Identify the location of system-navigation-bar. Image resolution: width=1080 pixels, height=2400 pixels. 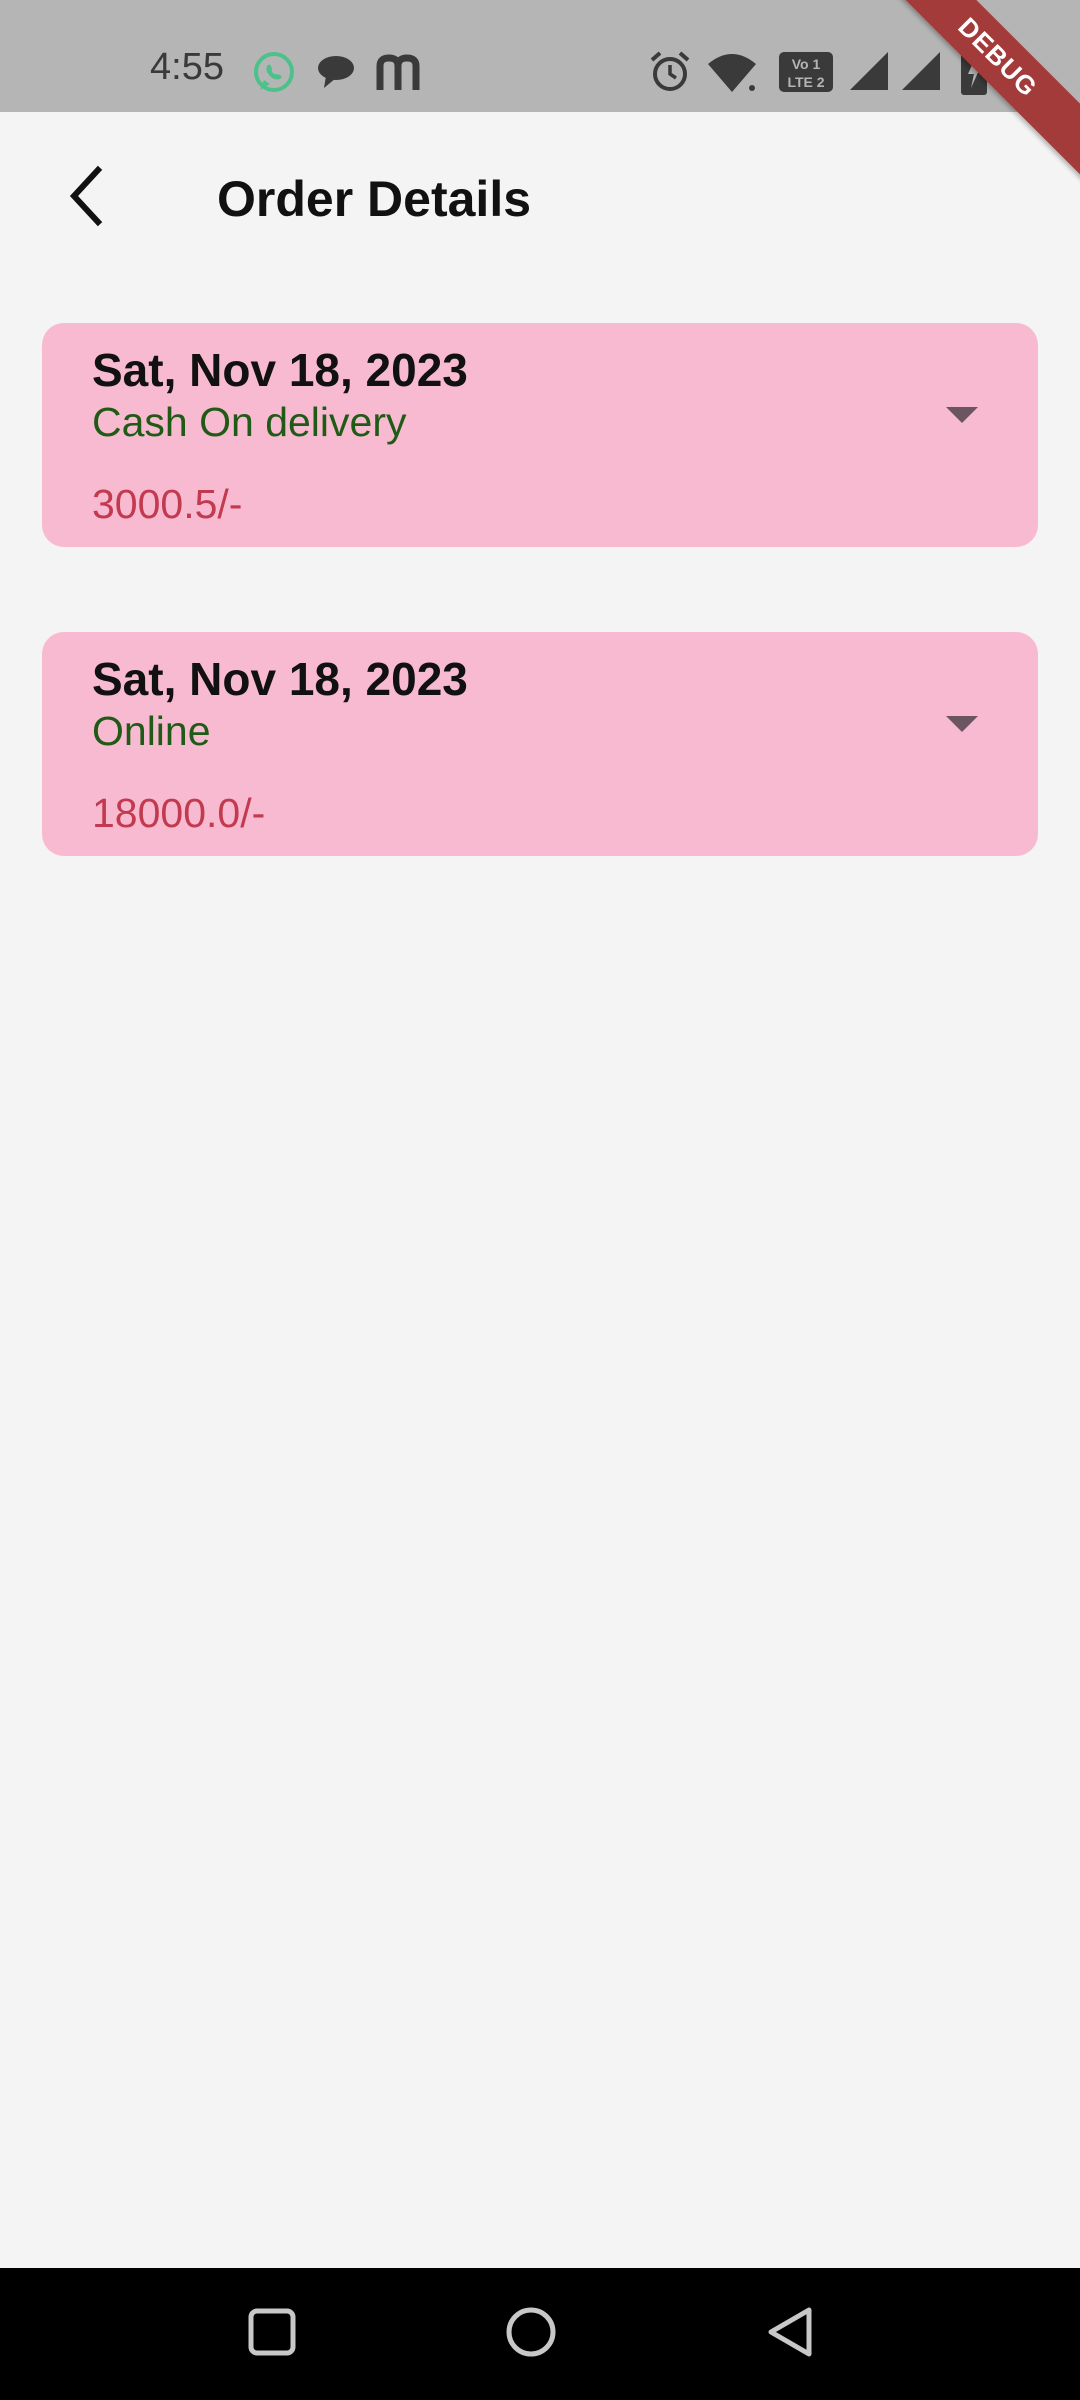
(540, 2334).